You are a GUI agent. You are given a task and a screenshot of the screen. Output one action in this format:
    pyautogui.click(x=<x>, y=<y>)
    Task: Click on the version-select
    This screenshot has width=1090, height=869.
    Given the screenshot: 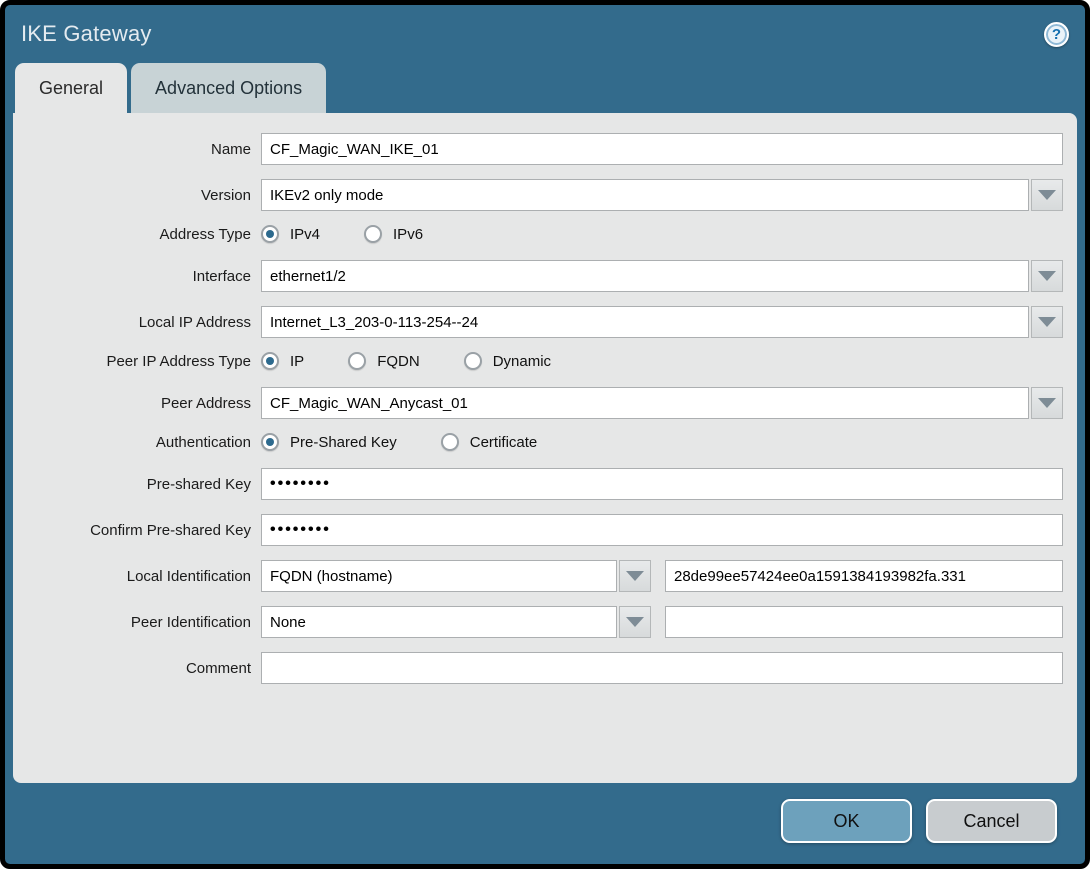 What is the action you would take?
    pyautogui.click(x=645, y=195)
    